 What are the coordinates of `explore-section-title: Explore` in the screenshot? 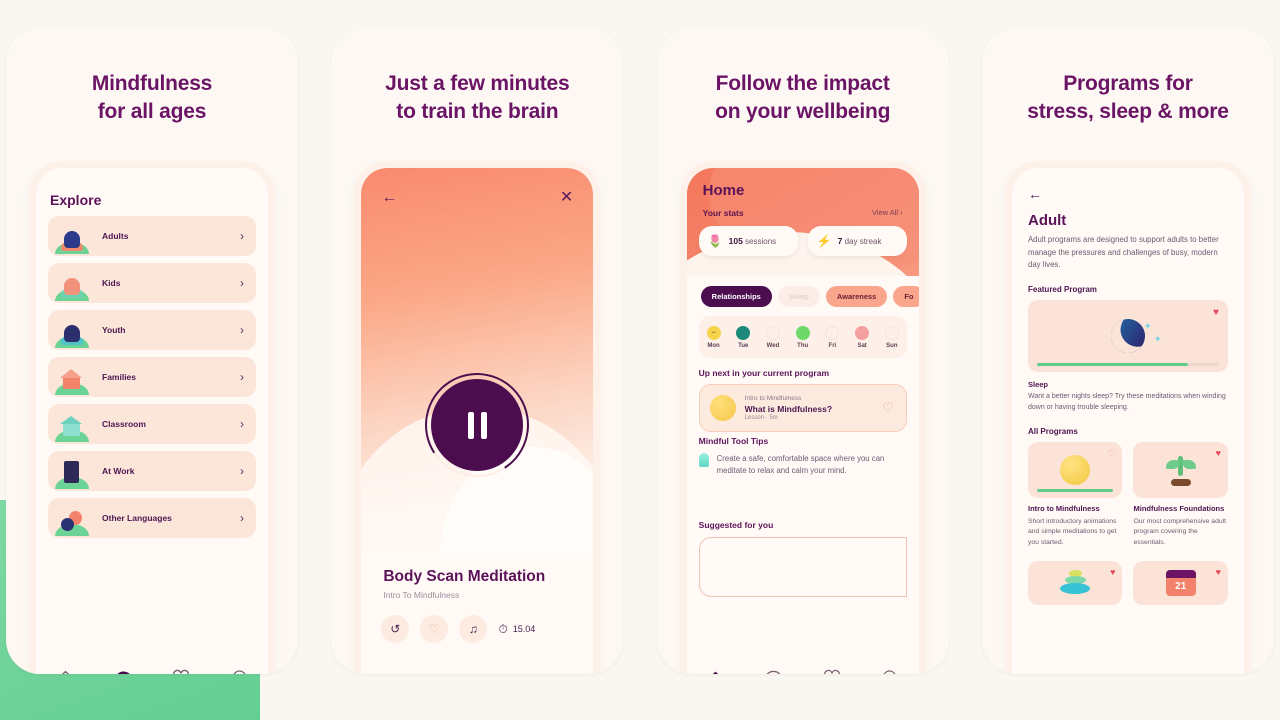 It's located at (76, 200).